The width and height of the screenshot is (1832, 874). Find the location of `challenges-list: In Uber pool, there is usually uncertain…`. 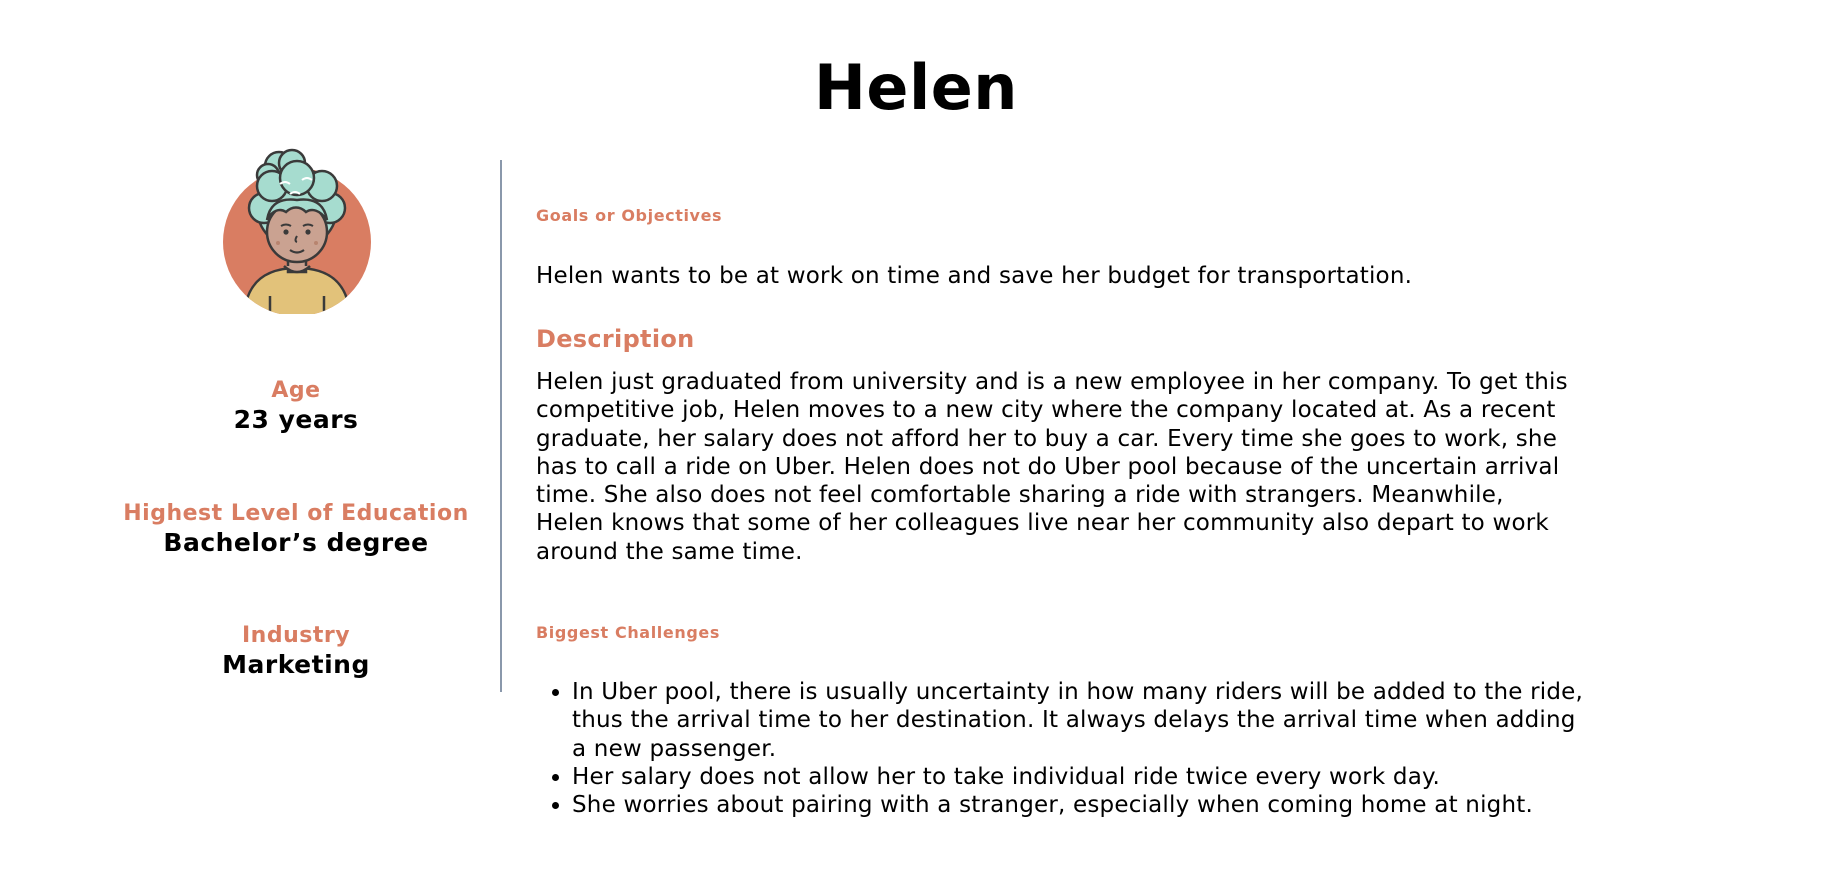

challenges-list: In Uber pool, there is usually uncertain… is located at coordinates (1066, 748).